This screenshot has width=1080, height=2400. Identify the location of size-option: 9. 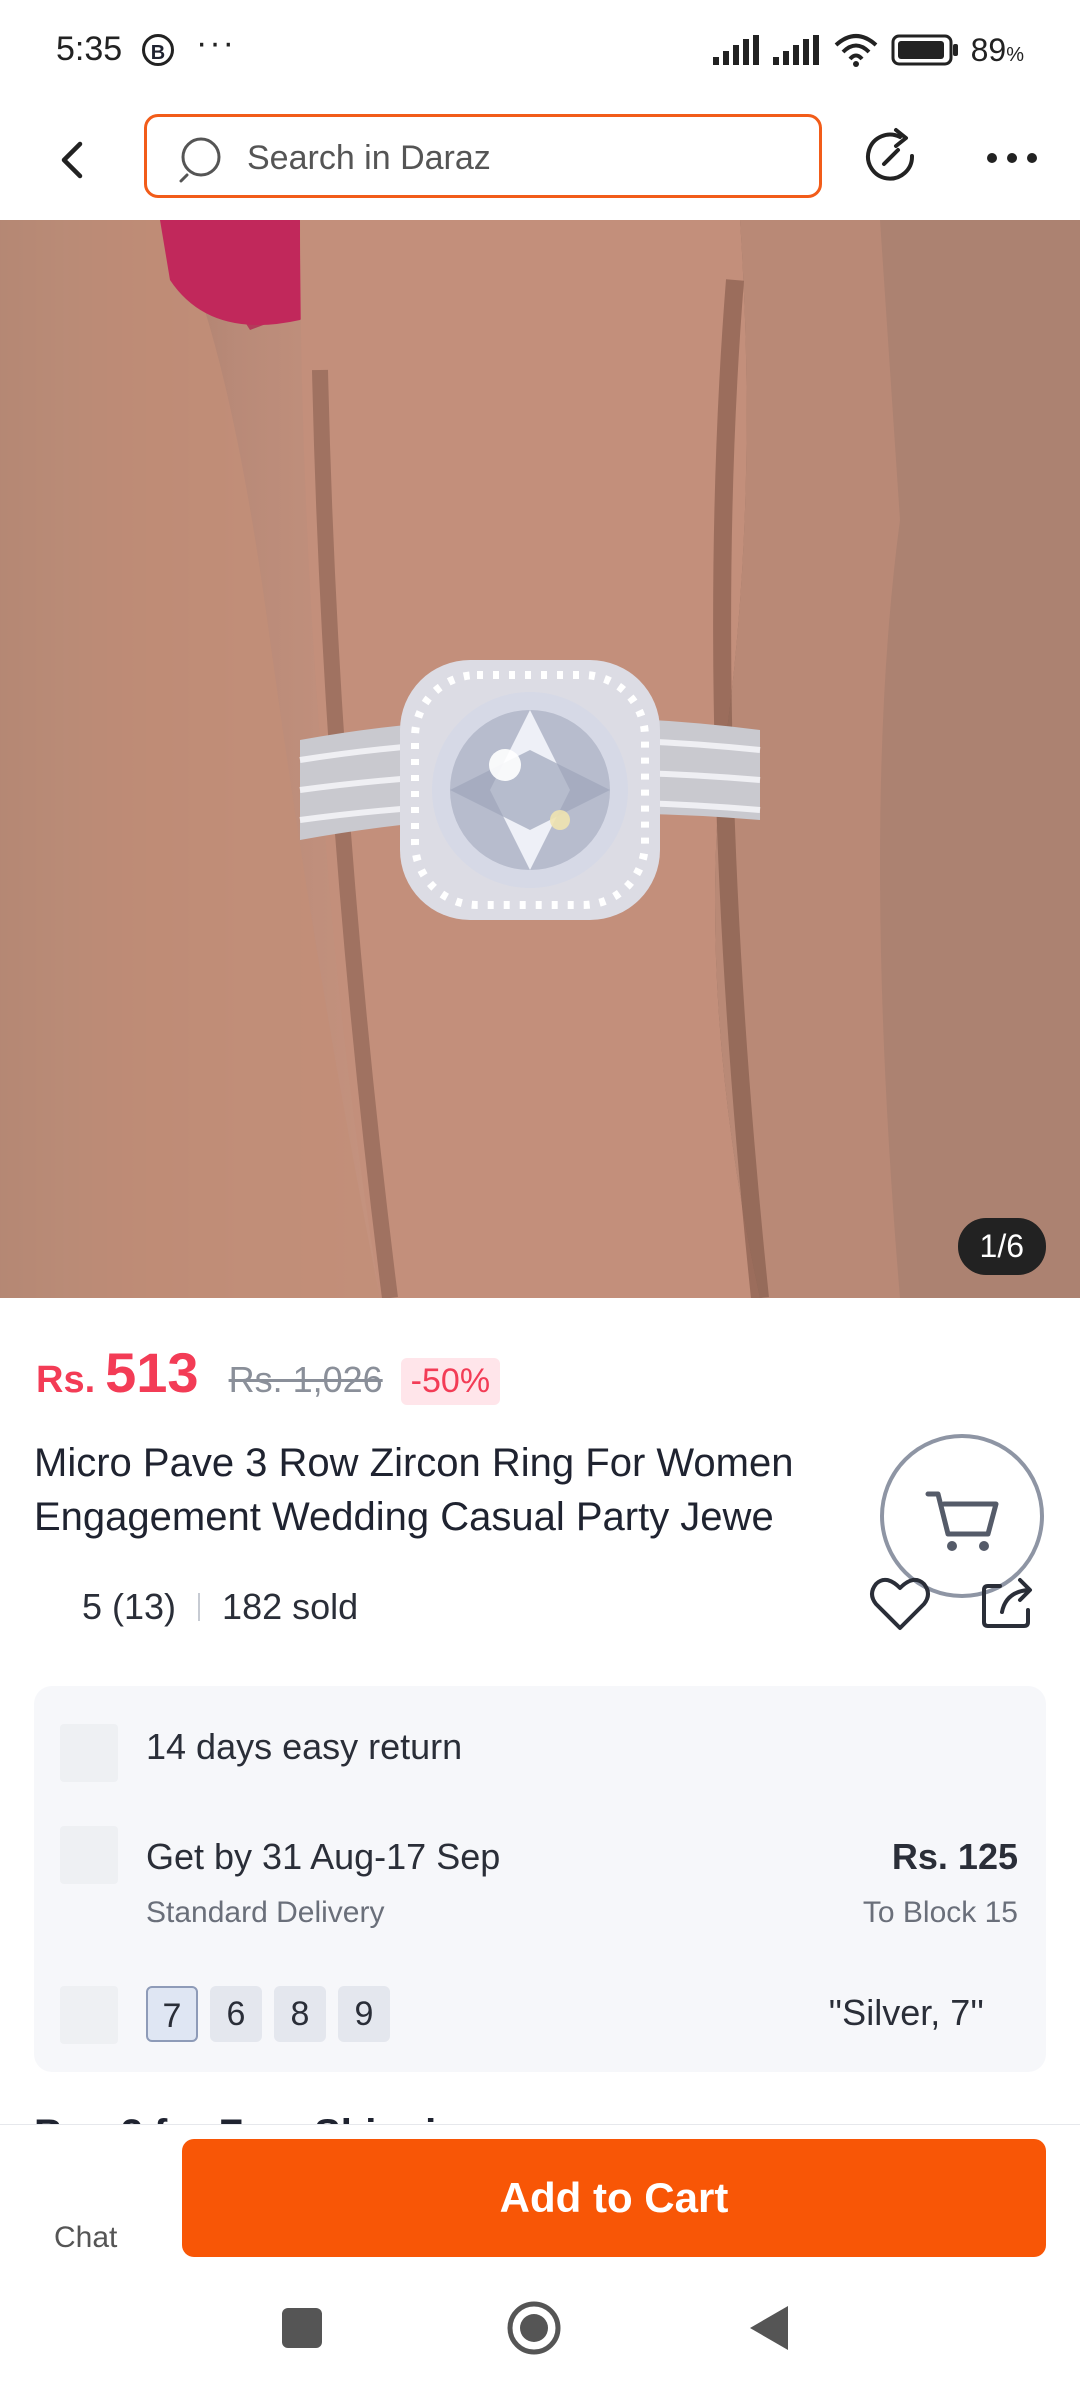
(364, 2014).